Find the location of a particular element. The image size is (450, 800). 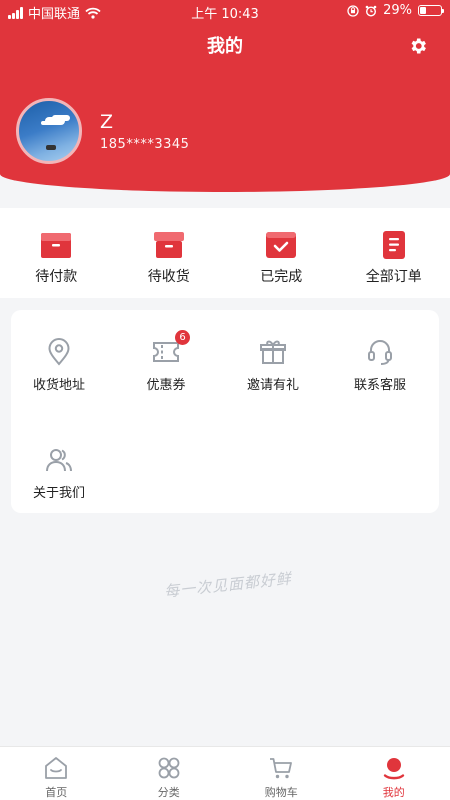

tab-category: 分类 is located at coordinates (169, 773).